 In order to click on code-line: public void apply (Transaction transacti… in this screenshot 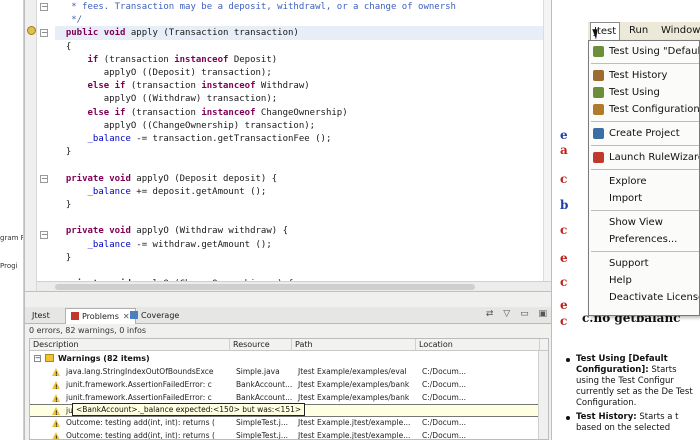, I will do `click(303, 33)`.